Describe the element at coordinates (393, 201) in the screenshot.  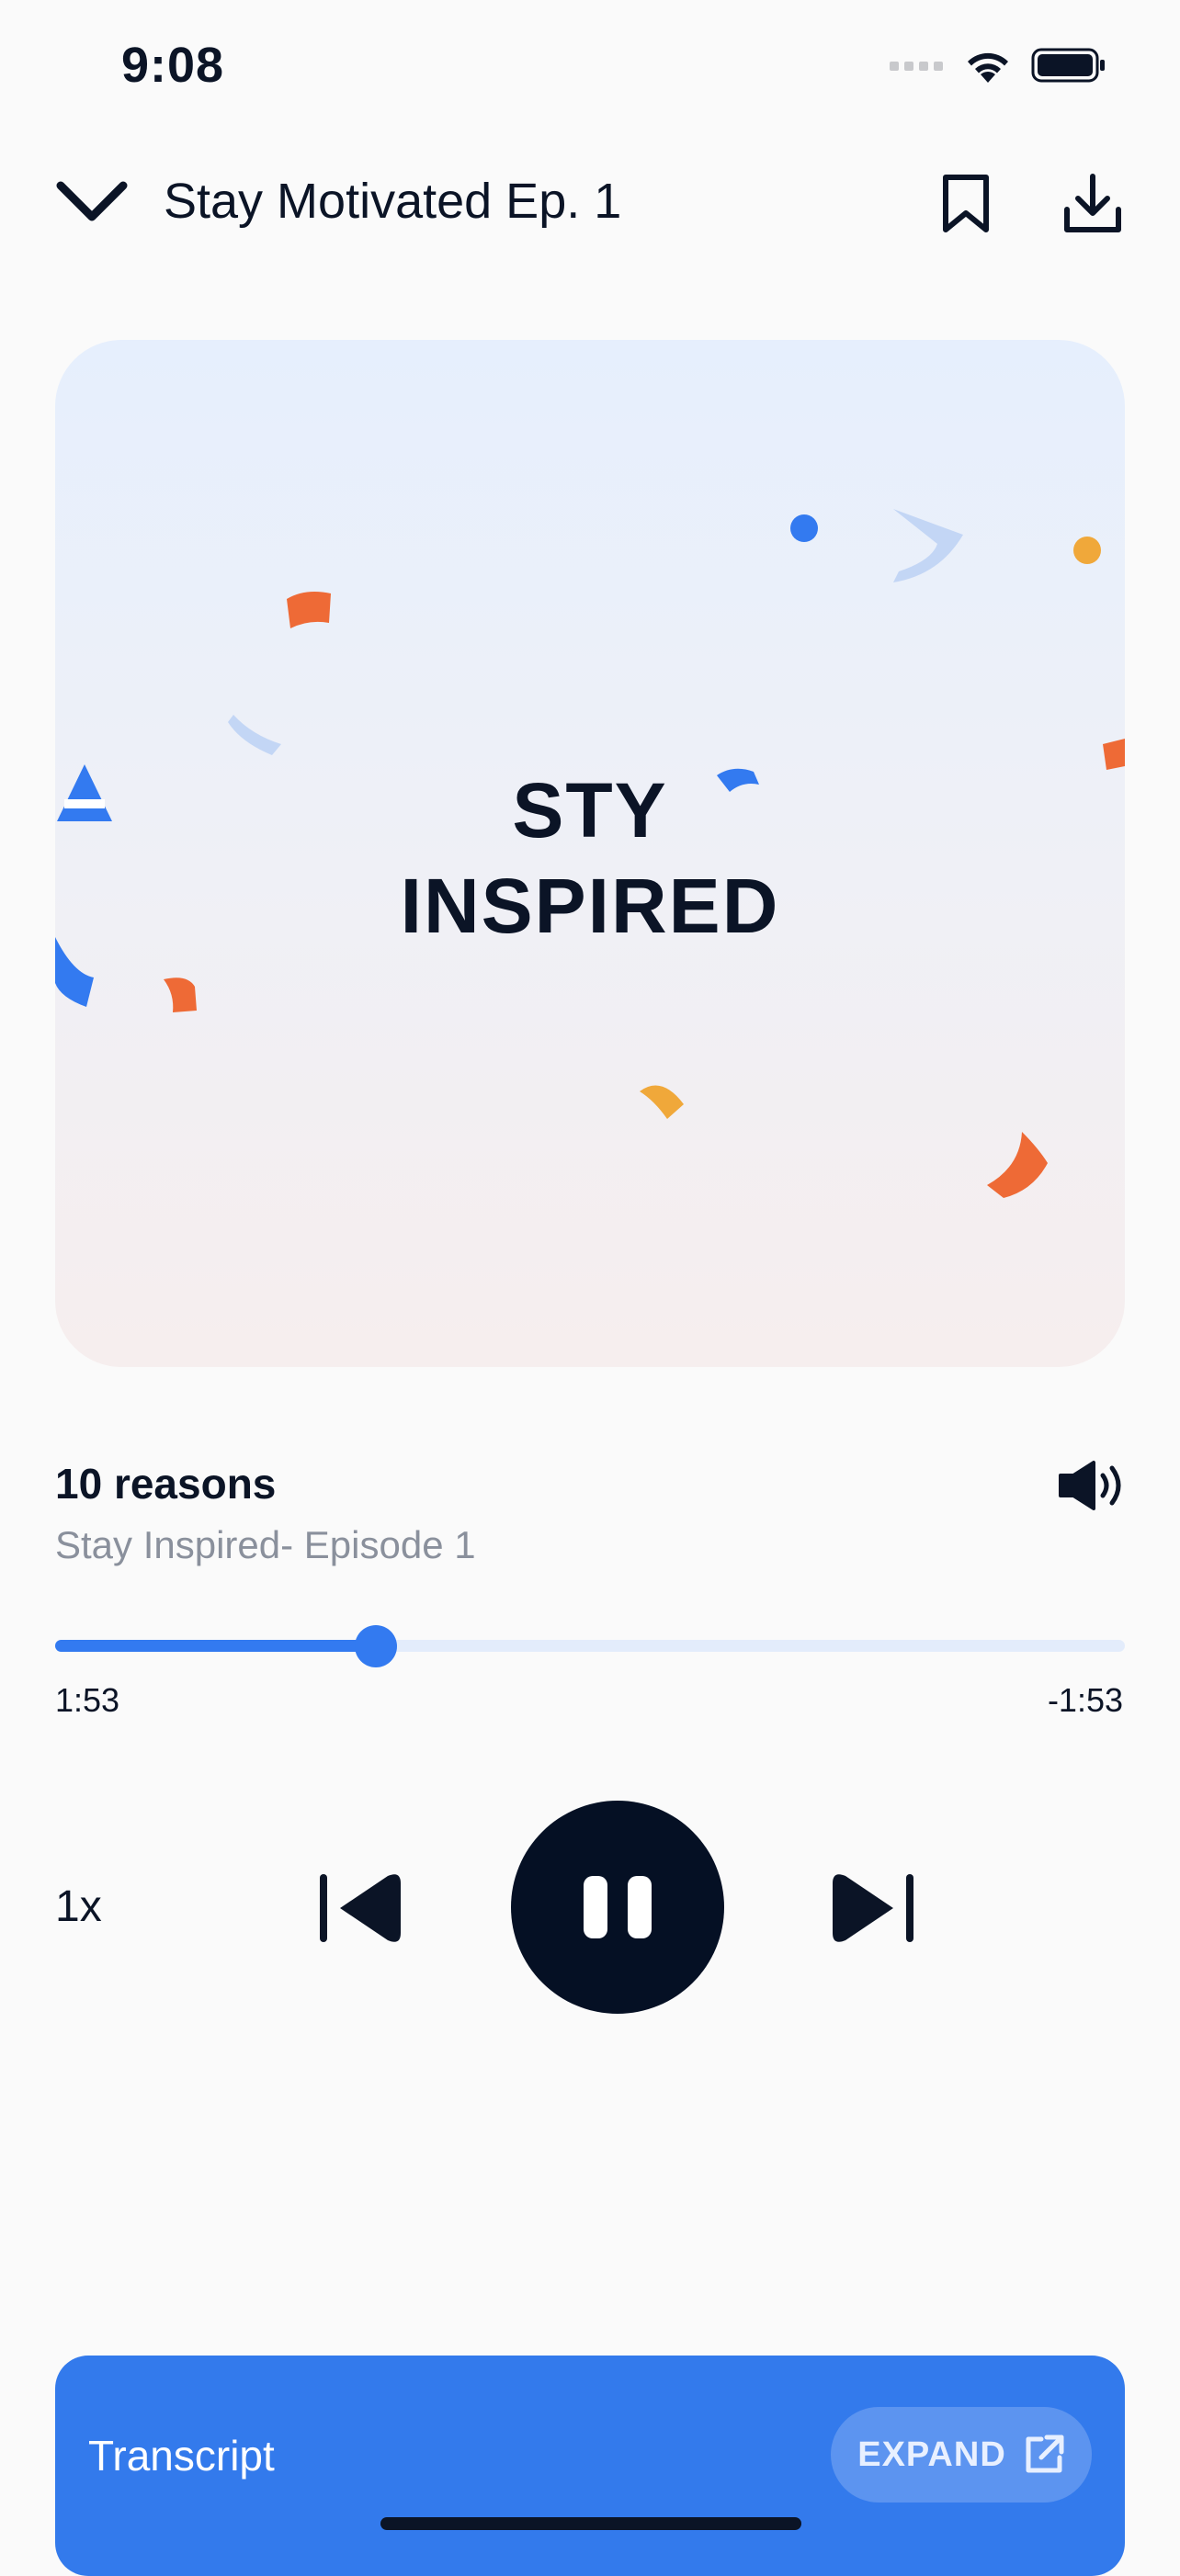
I see `page-title: Stay Motivated Ep. 1` at that location.